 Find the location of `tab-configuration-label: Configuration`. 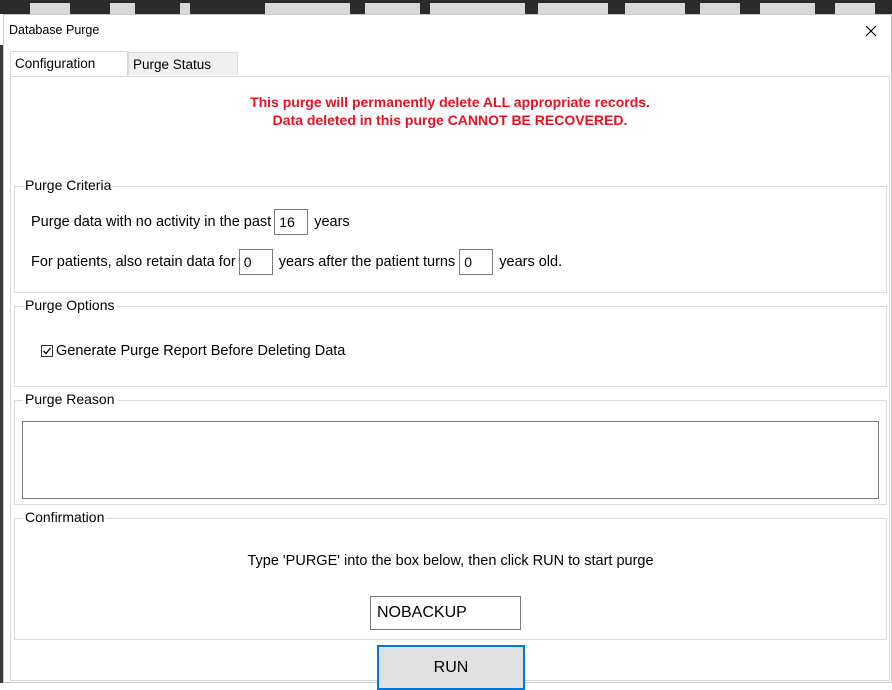

tab-configuration-label: Configuration is located at coordinates (55, 63).